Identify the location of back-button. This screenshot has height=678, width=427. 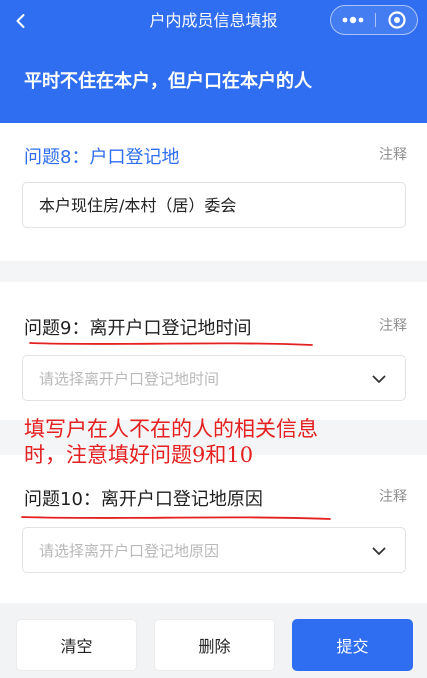
(21, 21).